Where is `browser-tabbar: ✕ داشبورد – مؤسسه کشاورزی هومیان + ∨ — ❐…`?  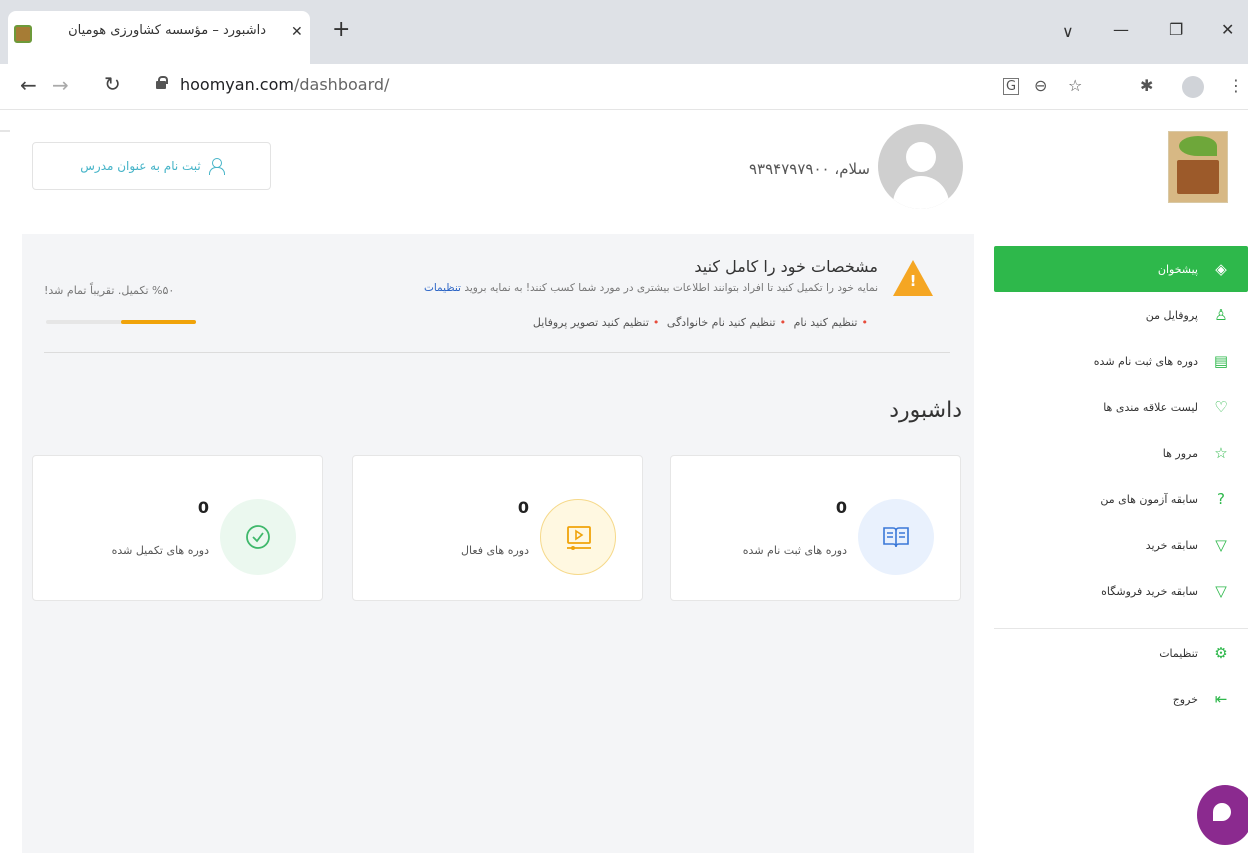 browser-tabbar: ✕ داشبورد – مؤسسه کشاورزی هومیان + ∨ — ❐… is located at coordinates (624, 32).